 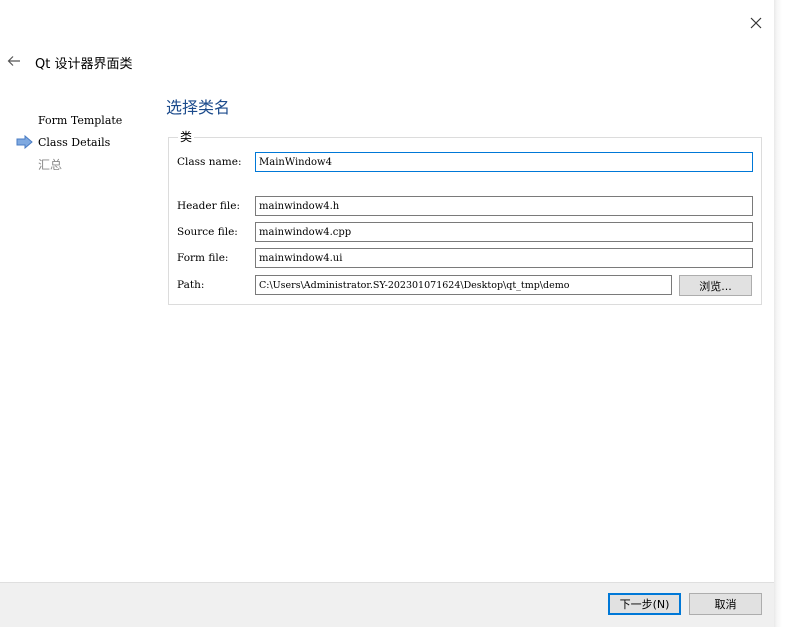 What do you see at coordinates (644, 604) in the screenshot?
I see `next-button: 下一步(N)` at bounding box center [644, 604].